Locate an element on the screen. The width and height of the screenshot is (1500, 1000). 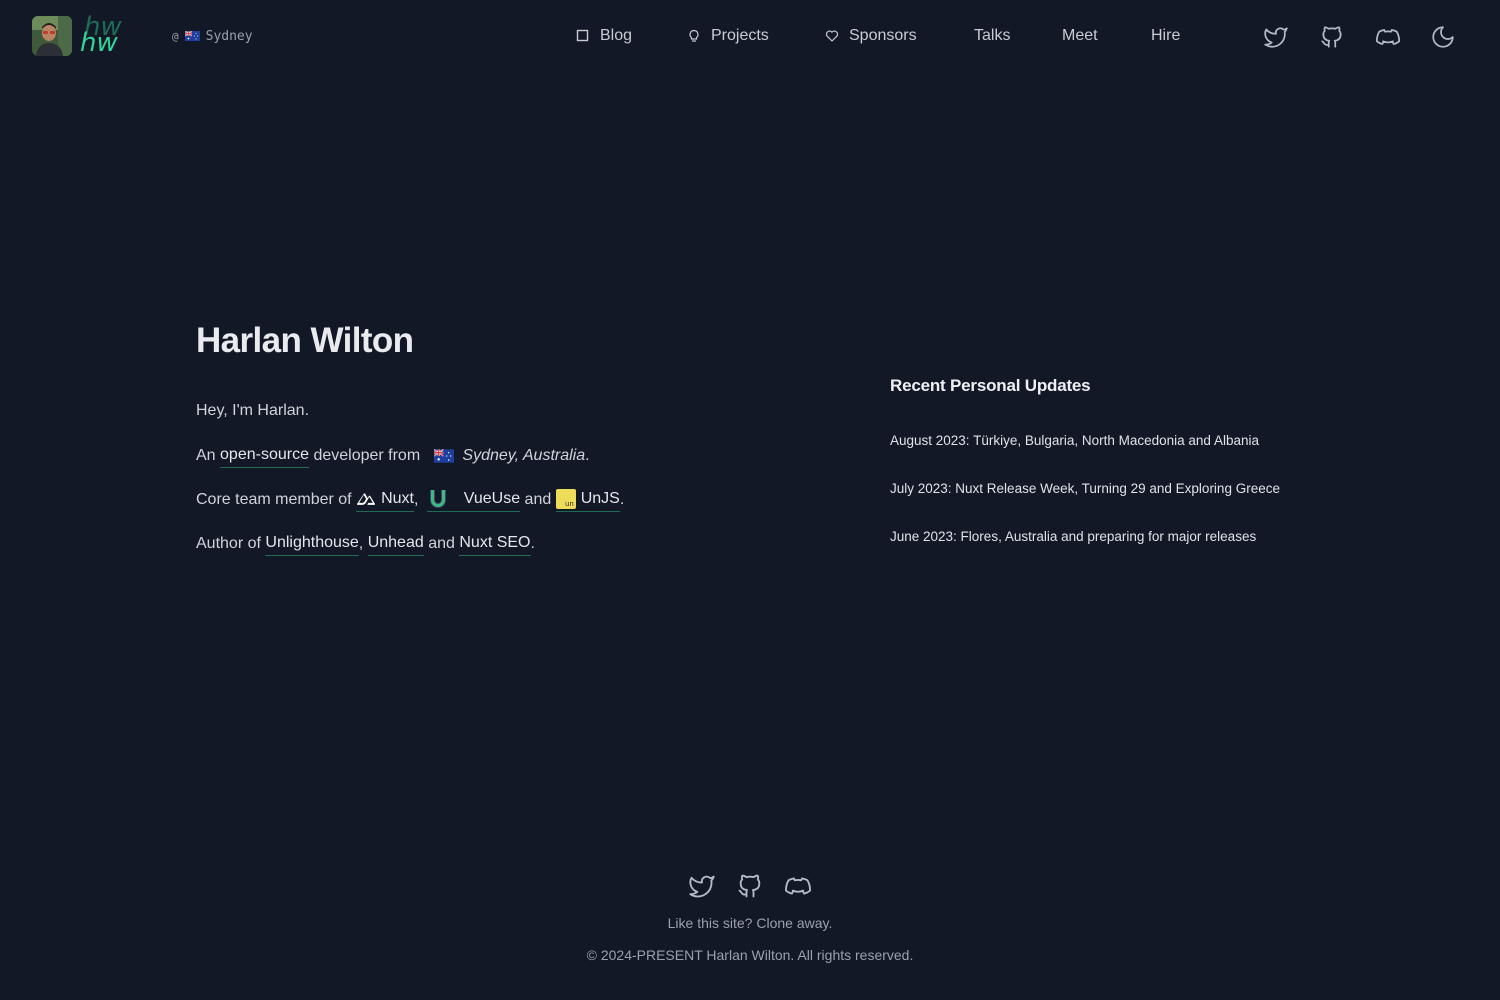
greeting-text: Hey, I'm Harlan. is located at coordinates (253, 410).